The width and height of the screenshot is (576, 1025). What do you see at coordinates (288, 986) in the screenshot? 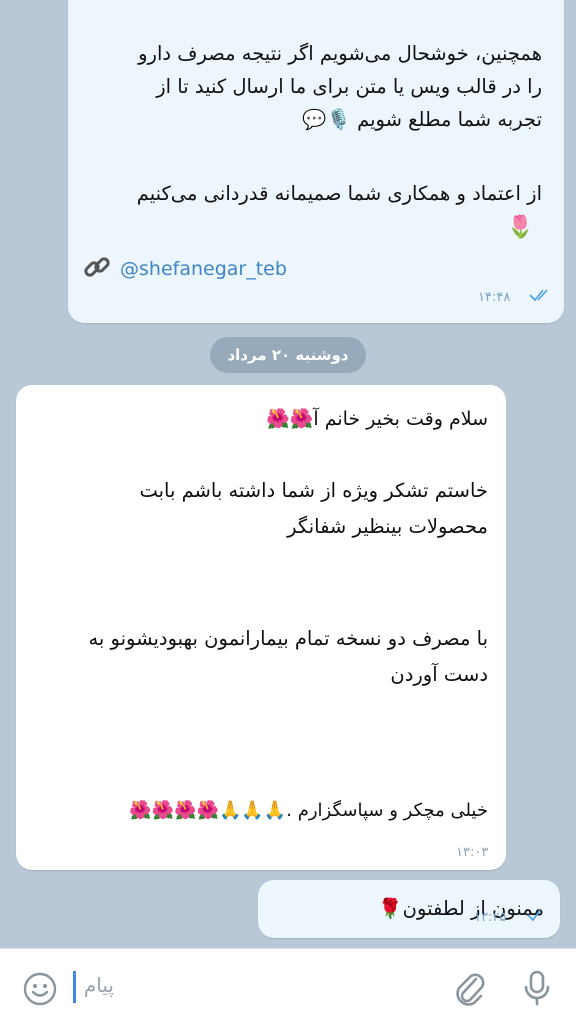
I see `message-composer: پیام` at bounding box center [288, 986].